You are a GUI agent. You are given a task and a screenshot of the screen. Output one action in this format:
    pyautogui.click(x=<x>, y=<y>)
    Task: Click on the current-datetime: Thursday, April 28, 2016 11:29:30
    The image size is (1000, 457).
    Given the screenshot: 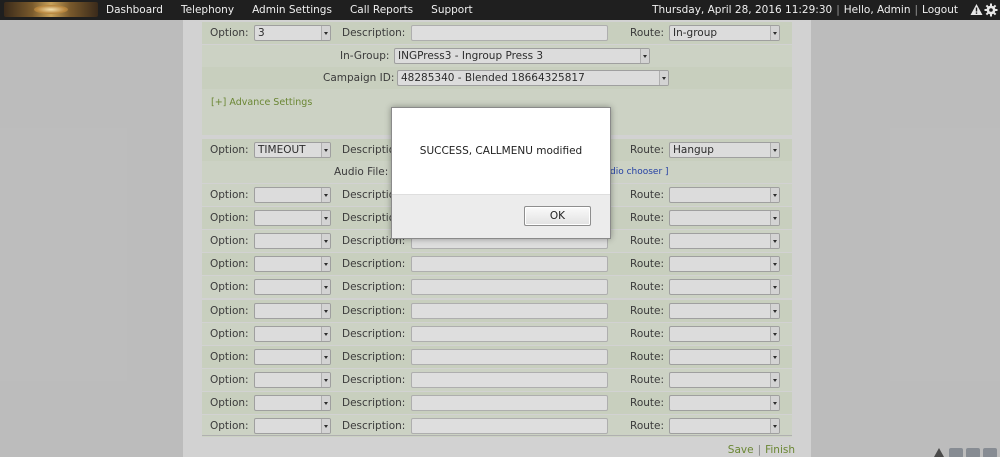 What is the action you would take?
    pyautogui.click(x=742, y=10)
    